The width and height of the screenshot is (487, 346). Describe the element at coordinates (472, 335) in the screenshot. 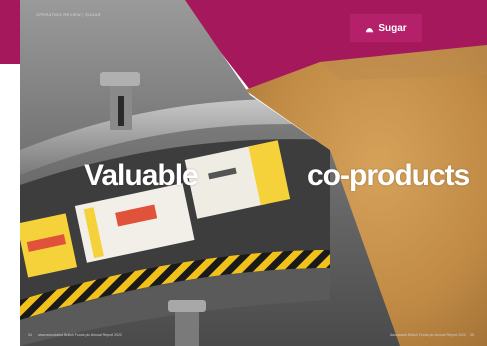

I see `page-number-right: 35` at that location.